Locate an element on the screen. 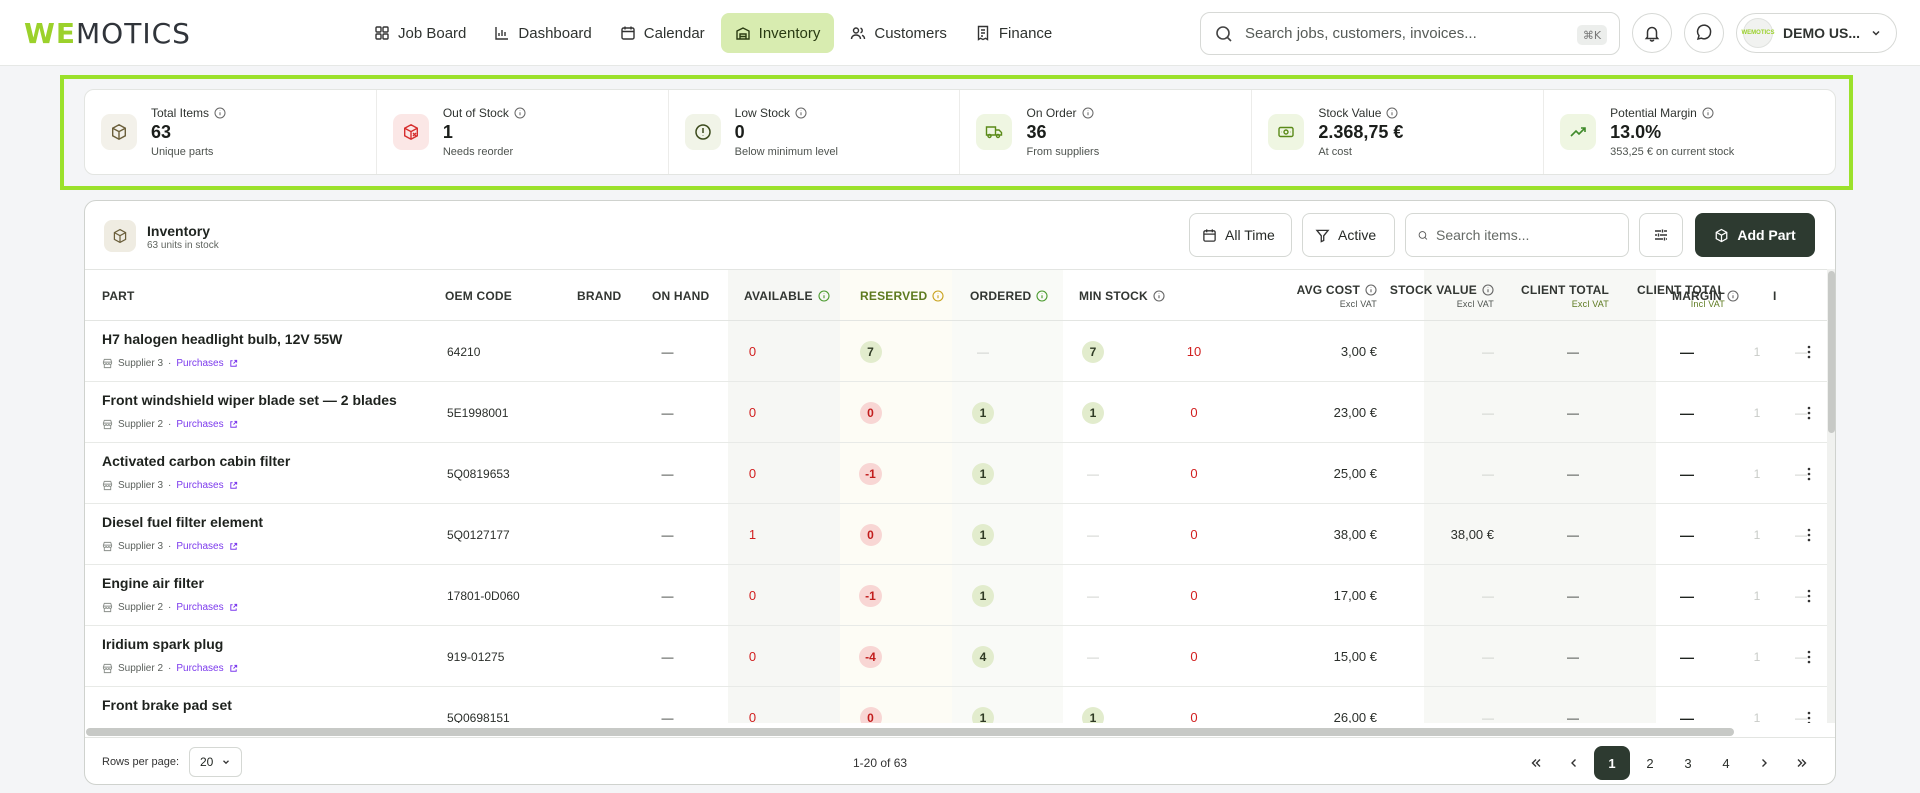 The height and width of the screenshot is (793, 1920). column-header-brand: BRAND is located at coordinates (599, 295).